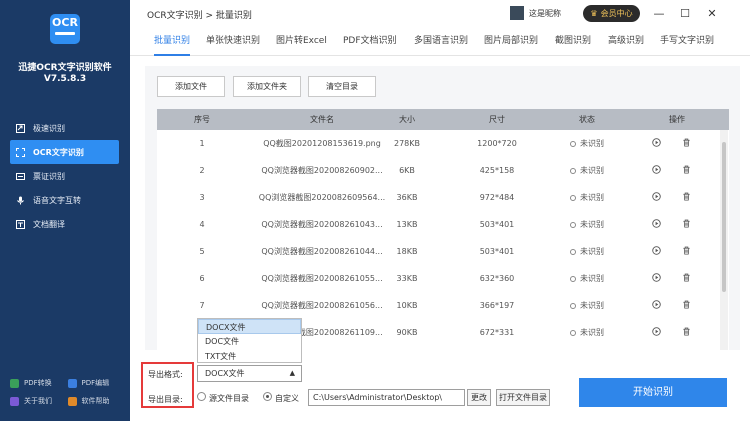  What do you see at coordinates (677, 119) in the screenshot?
I see `column-actions: 操作` at bounding box center [677, 119].